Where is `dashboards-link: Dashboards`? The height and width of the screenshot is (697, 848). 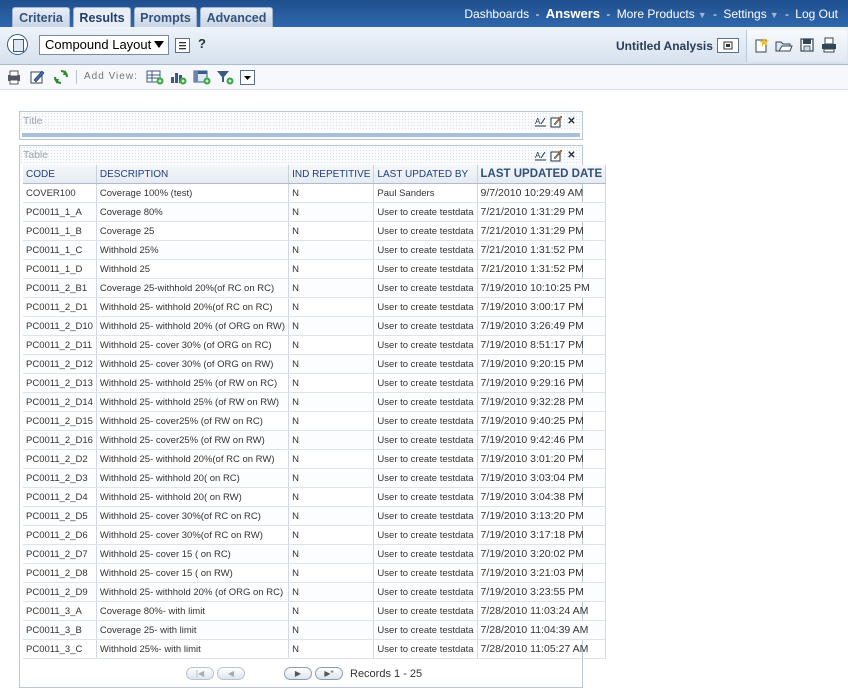
dashboards-link: Dashboards is located at coordinates (496, 14).